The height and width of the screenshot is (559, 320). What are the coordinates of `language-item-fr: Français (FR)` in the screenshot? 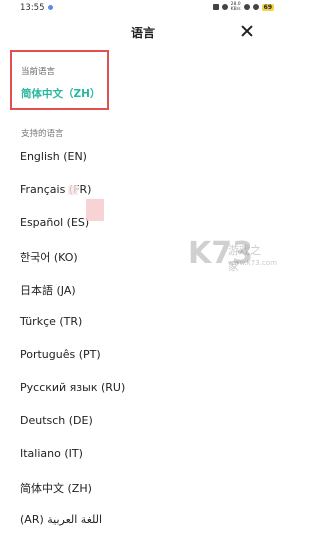 It's located at (55, 189).